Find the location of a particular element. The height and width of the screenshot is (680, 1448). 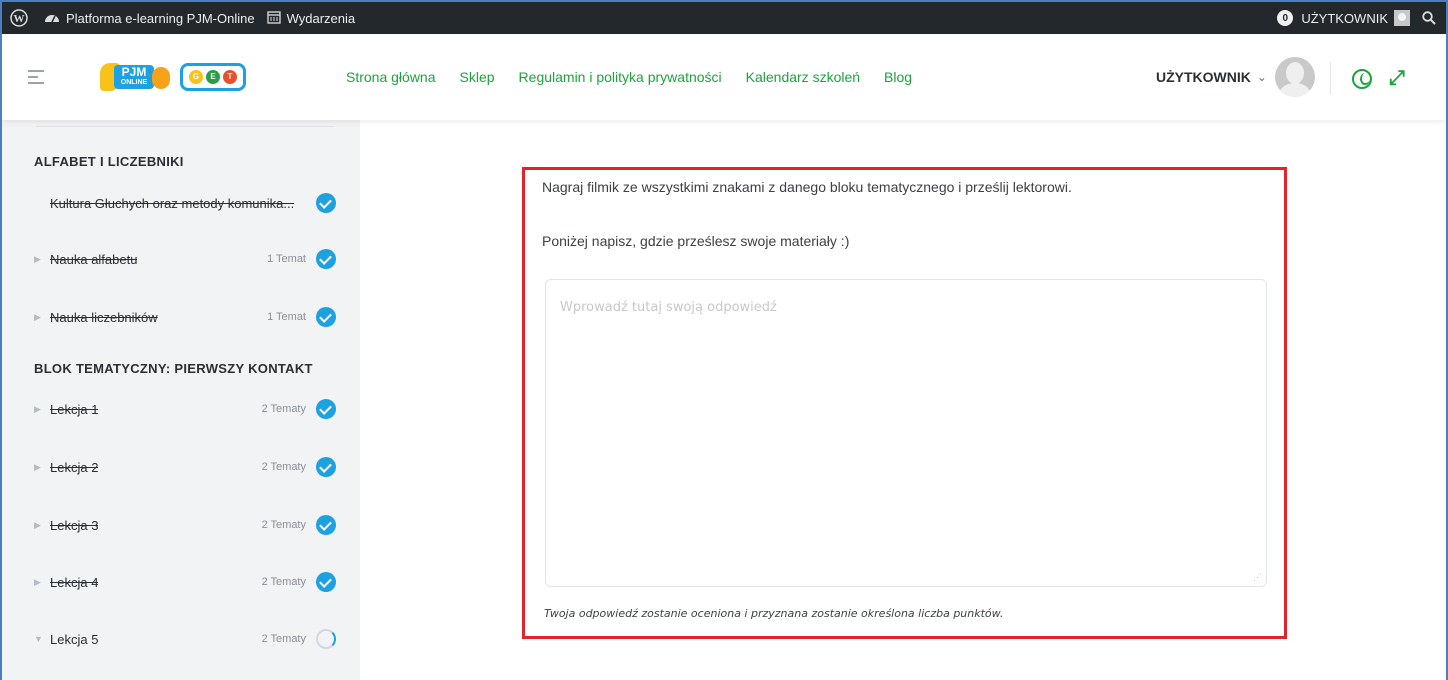

notifications-button: 0 UŻYTKOWNIK is located at coordinates (1343, 18).